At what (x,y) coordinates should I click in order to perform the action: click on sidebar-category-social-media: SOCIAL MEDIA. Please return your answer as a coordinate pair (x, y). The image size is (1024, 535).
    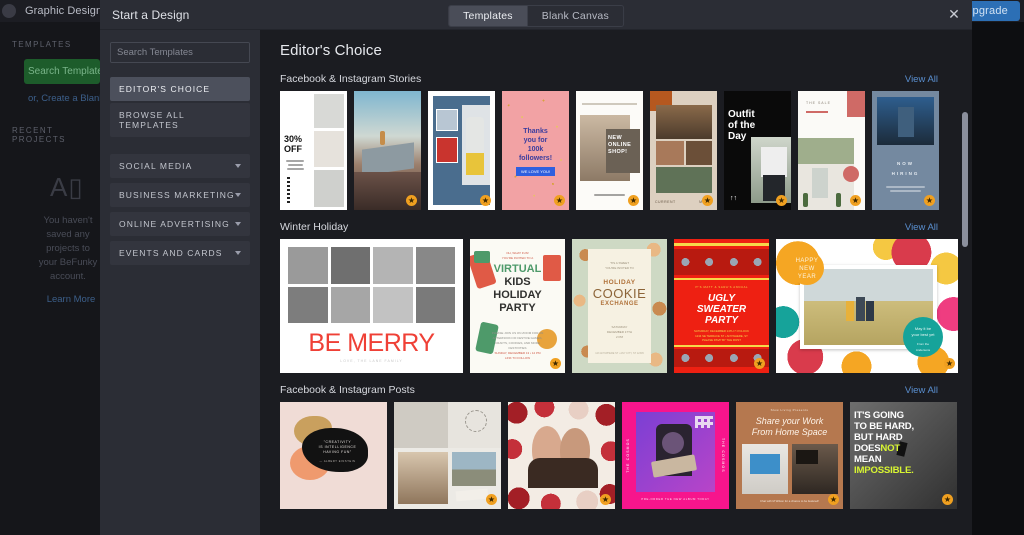
    Looking at the image, I should click on (180, 166).